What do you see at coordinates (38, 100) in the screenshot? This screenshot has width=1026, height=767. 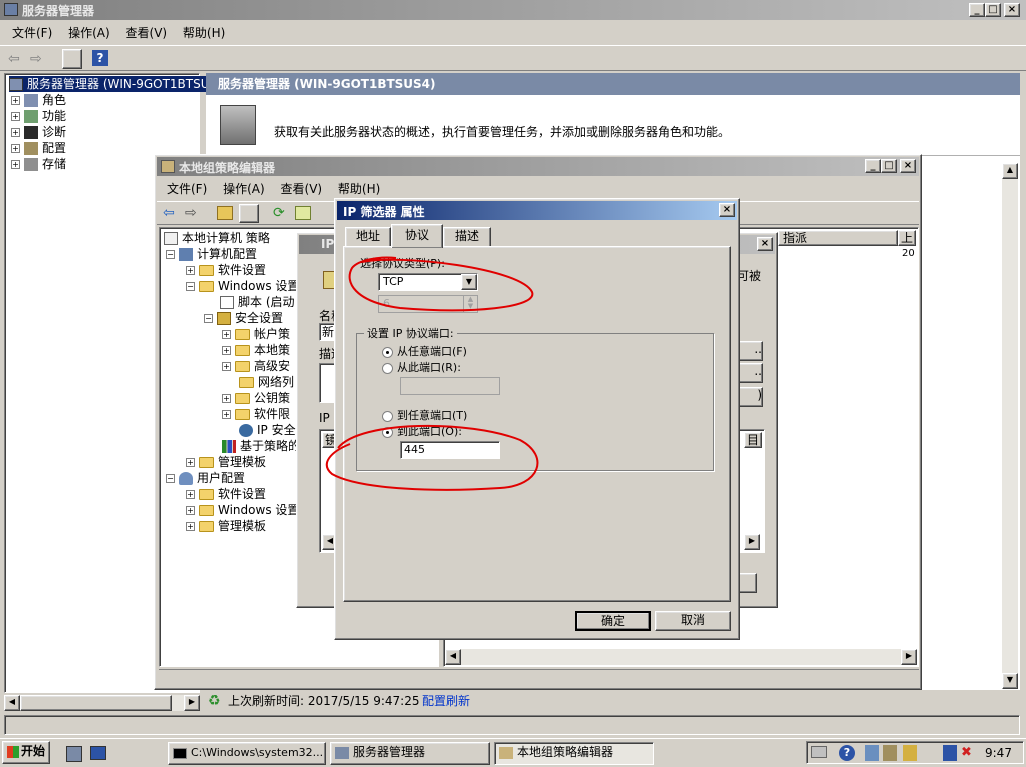 I see `tree-item-roles: + 角色` at bounding box center [38, 100].